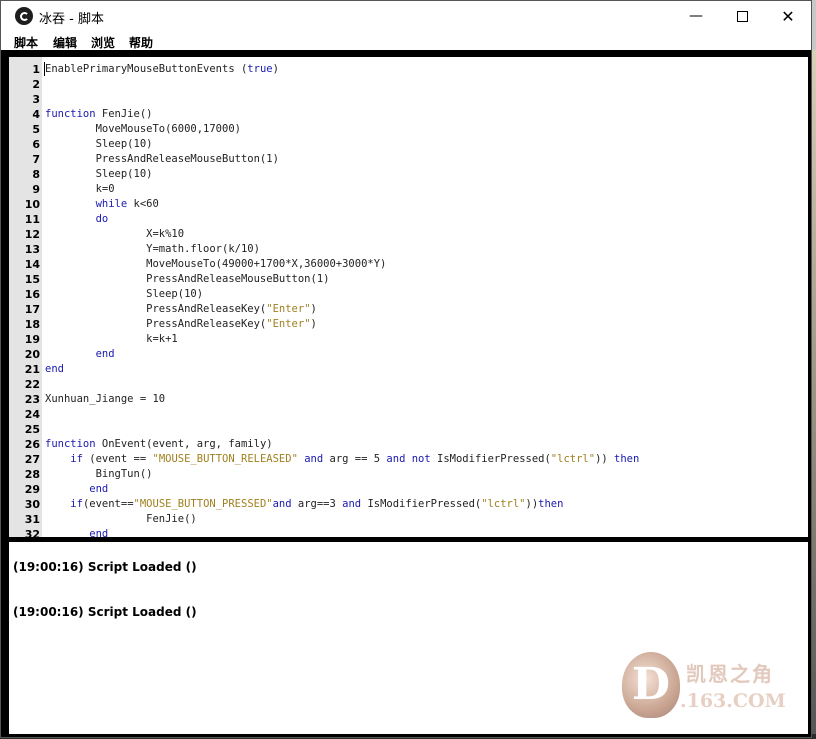 This screenshot has height=739, width=816. I want to click on code-text: Y=math.floor(k/10), so click(152, 249).